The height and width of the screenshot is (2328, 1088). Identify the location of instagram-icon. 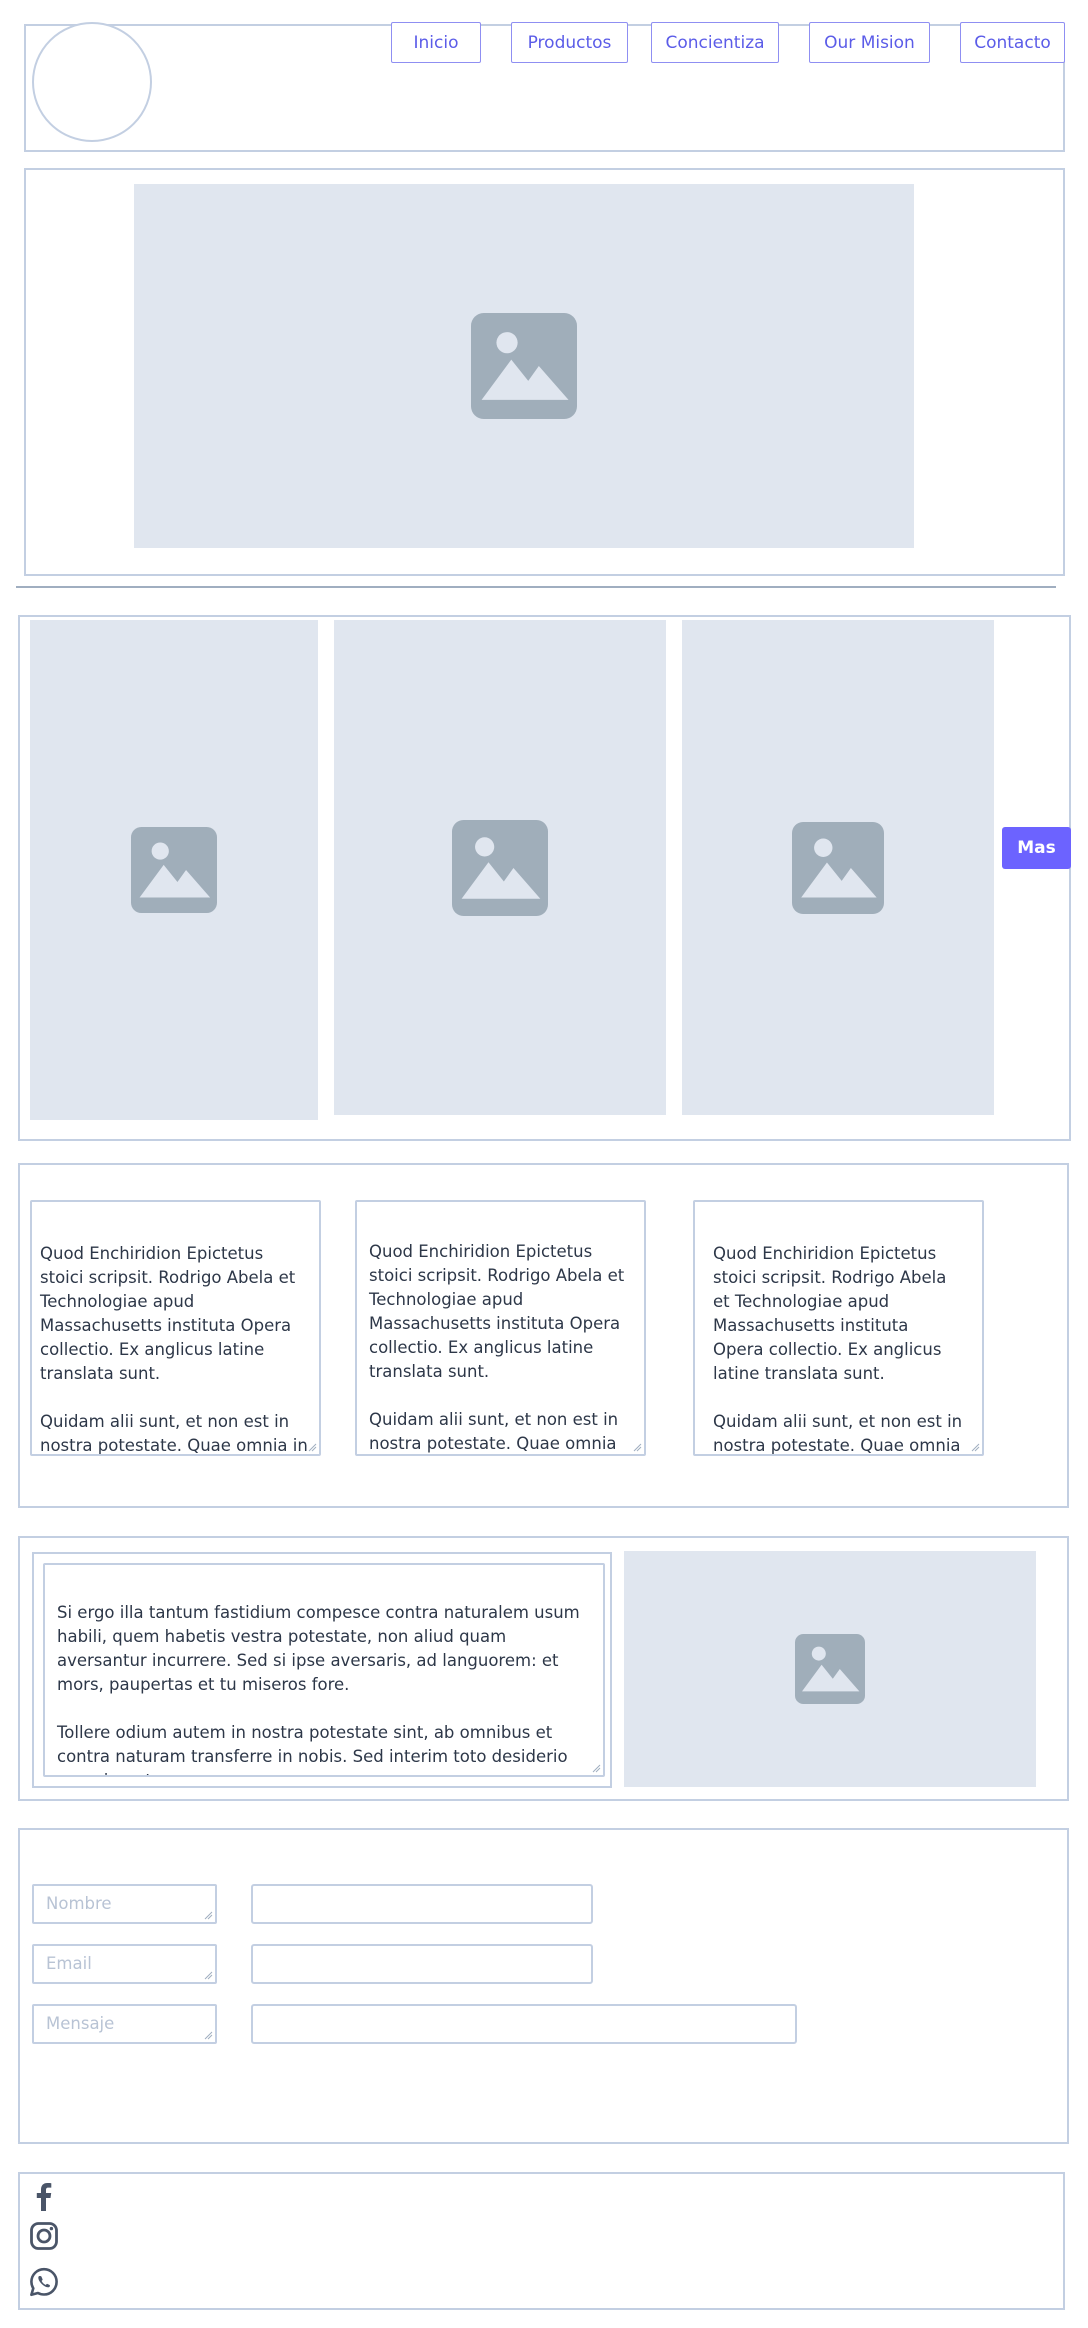
(44, 2236).